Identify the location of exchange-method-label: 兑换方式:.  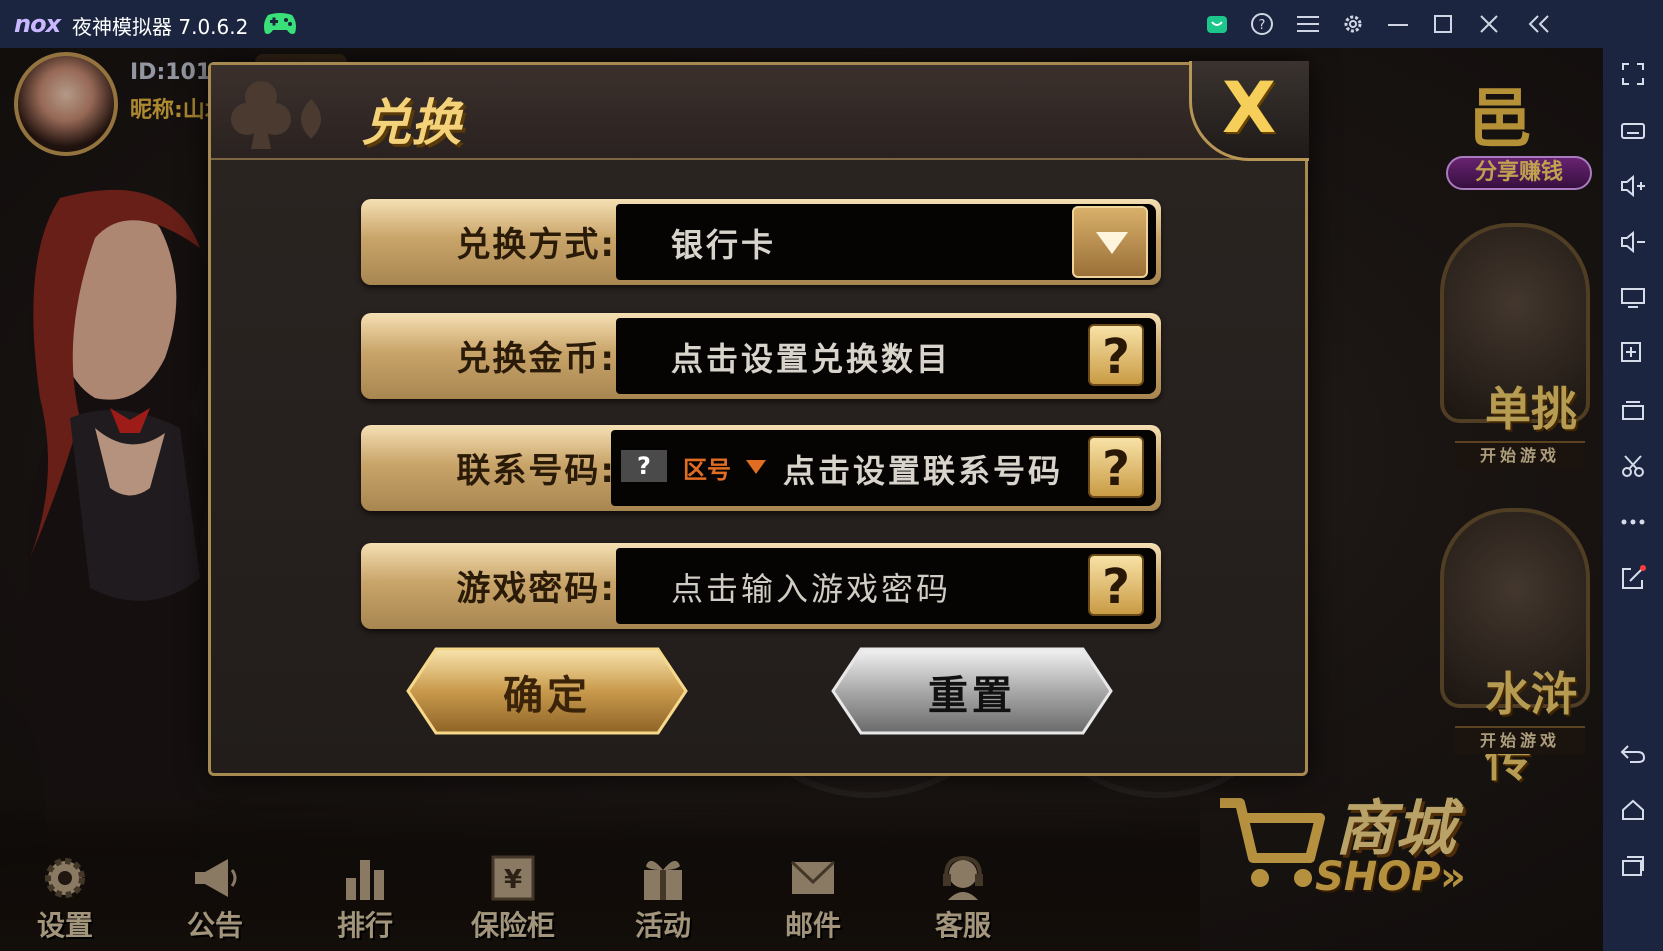
(536, 245).